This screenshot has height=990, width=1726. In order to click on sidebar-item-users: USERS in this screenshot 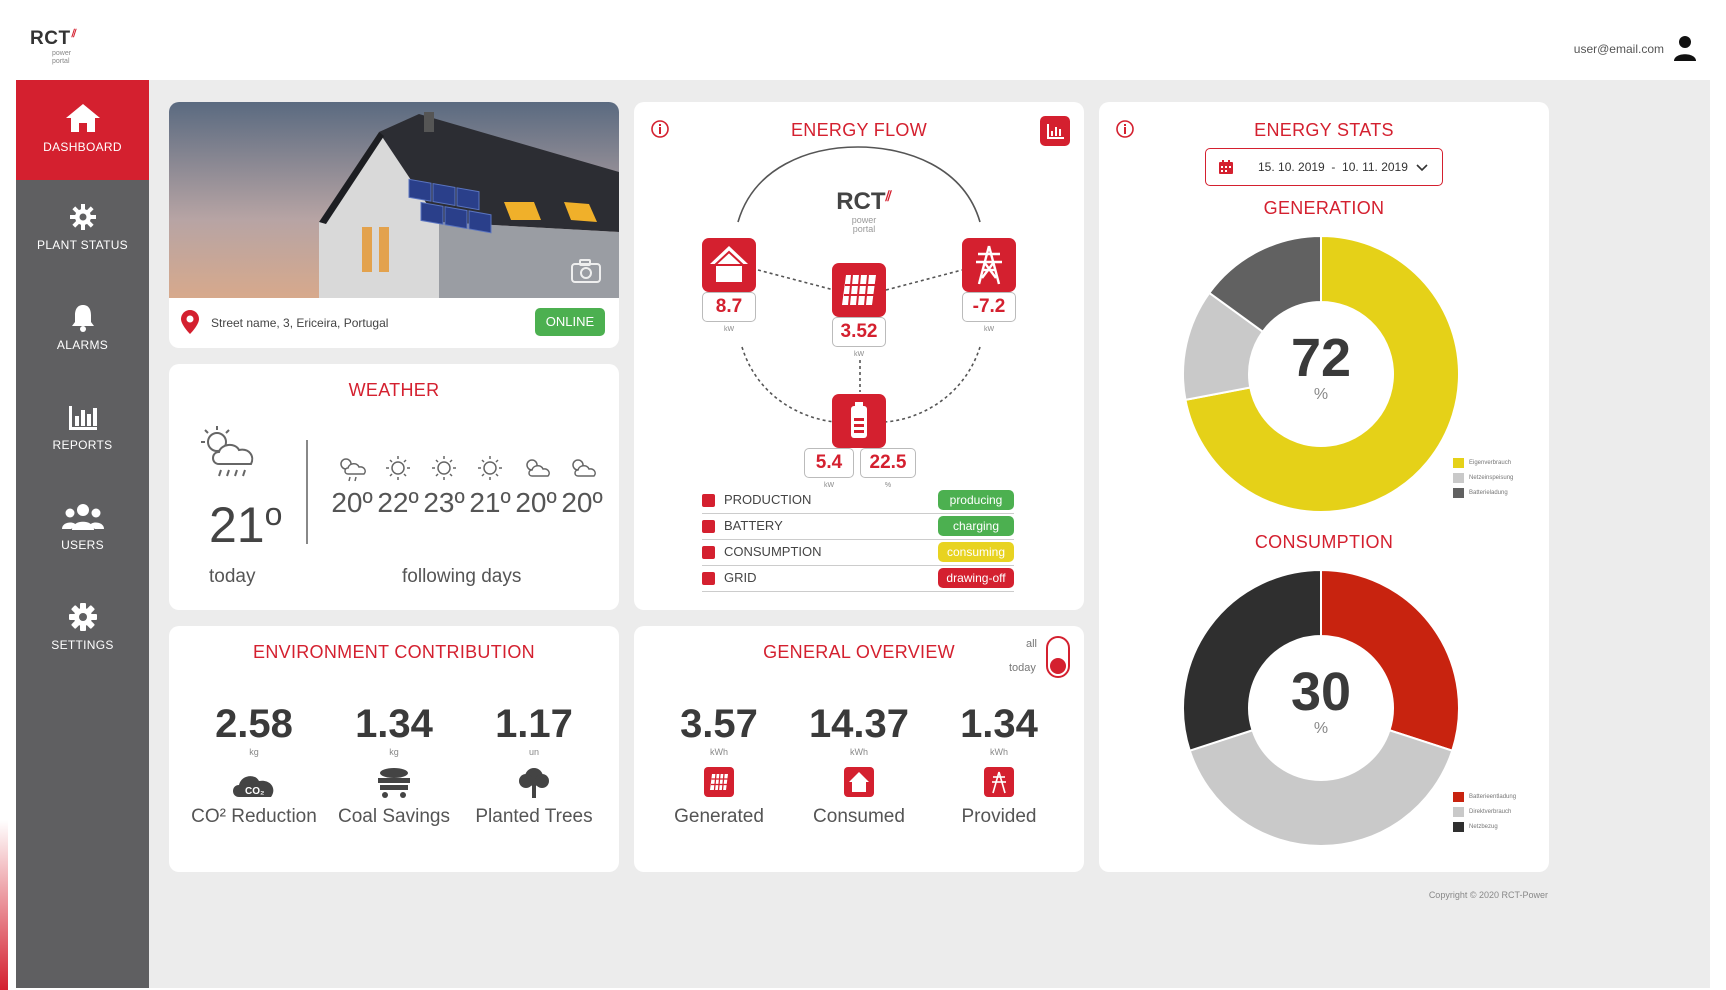, I will do `click(82, 530)`.